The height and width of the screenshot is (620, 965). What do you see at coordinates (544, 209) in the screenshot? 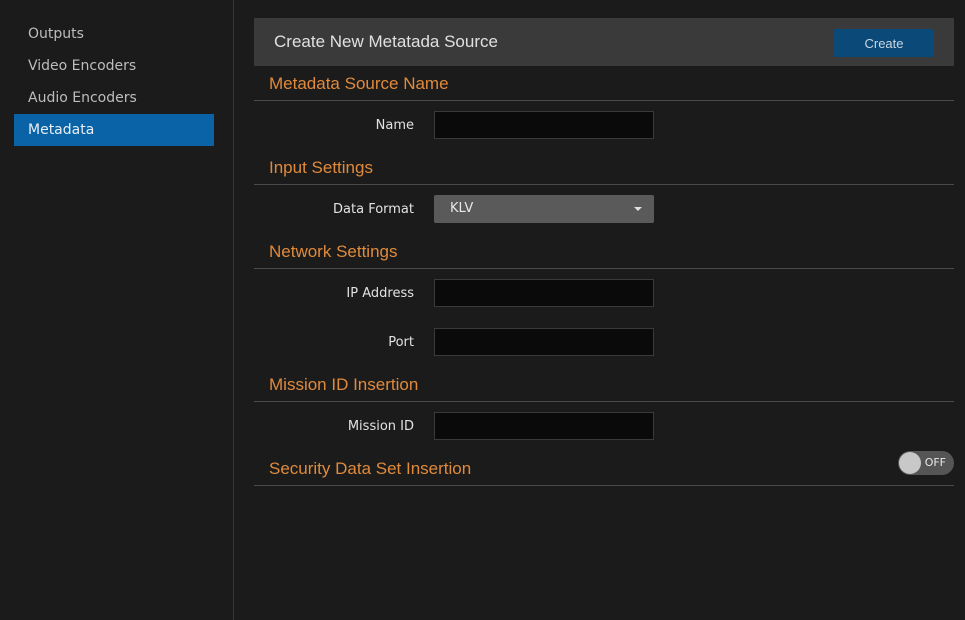
I see `data-format-select: KLV` at bounding box center [544, 209].